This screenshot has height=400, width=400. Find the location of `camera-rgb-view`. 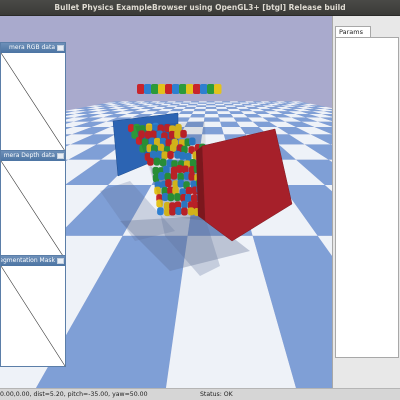

camera-rgb-view is located at coordinates (33, 102).